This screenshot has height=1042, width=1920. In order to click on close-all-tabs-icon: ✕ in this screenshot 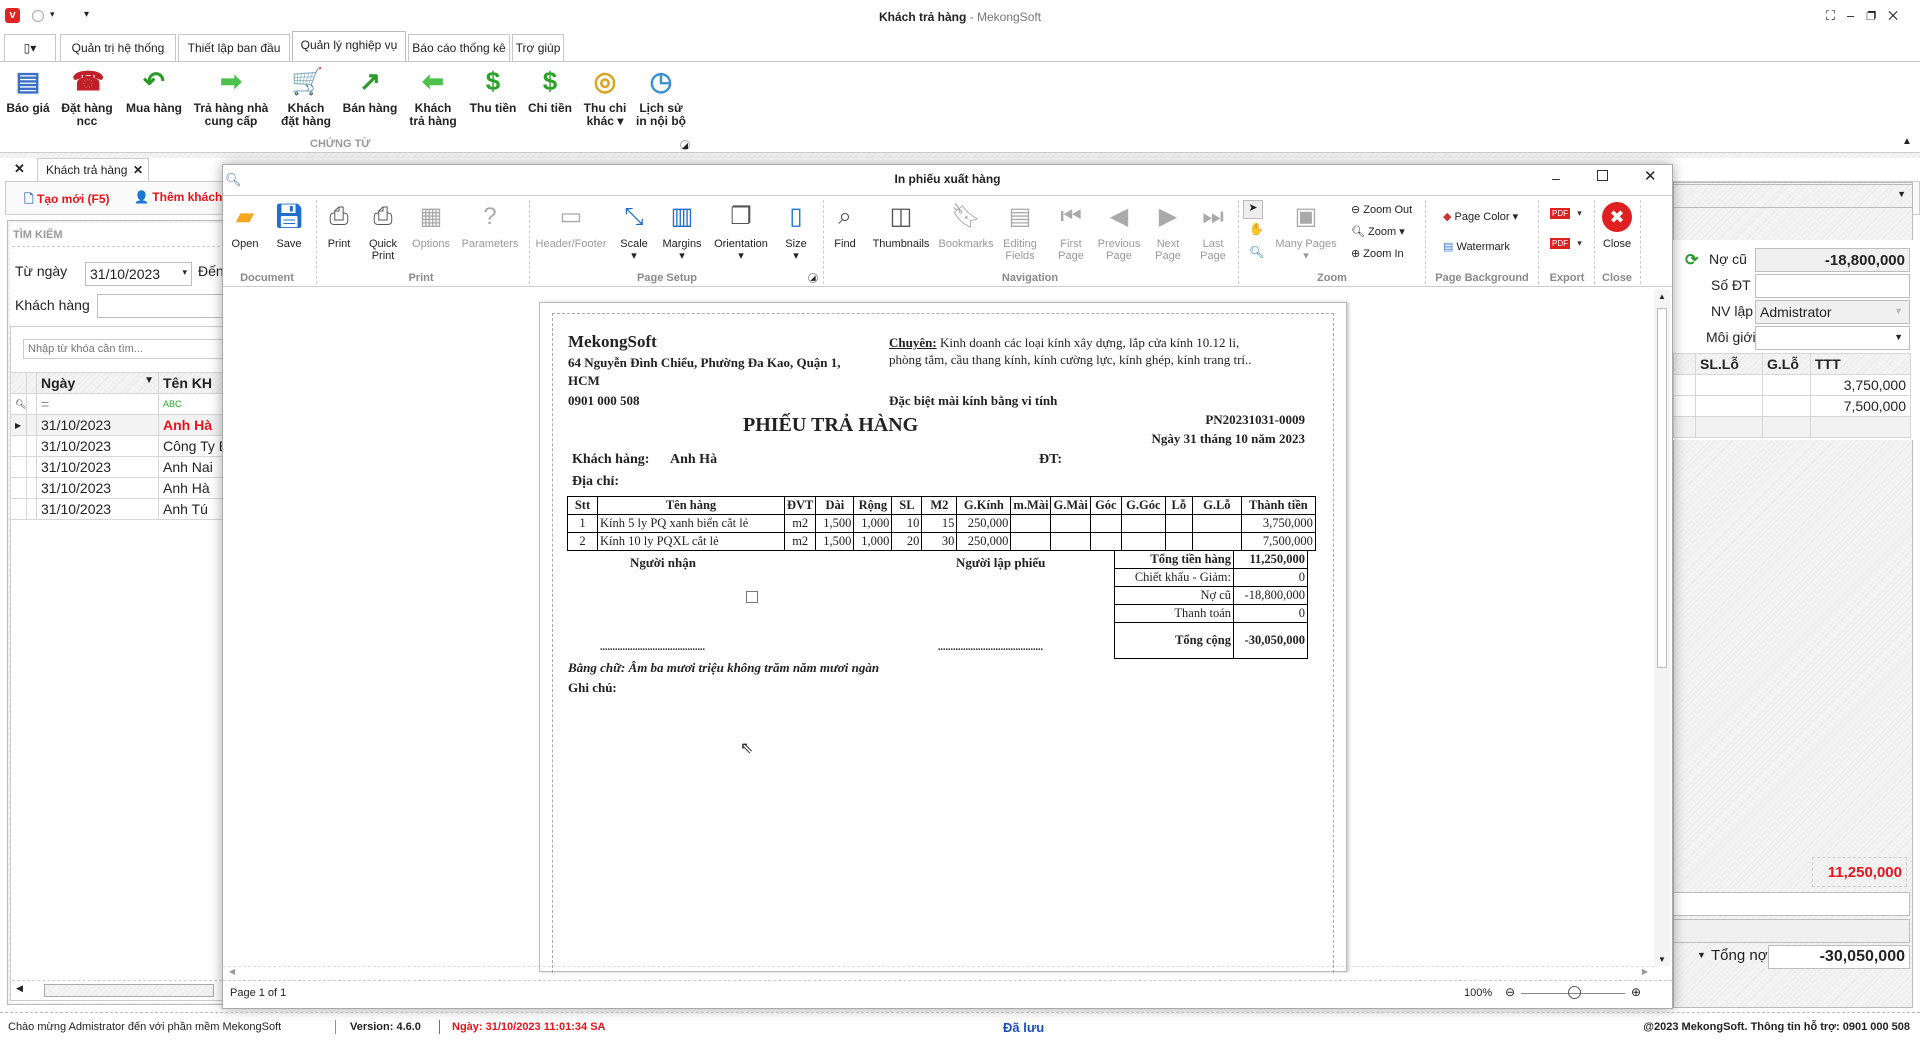, I will do `click(19, 169)`.